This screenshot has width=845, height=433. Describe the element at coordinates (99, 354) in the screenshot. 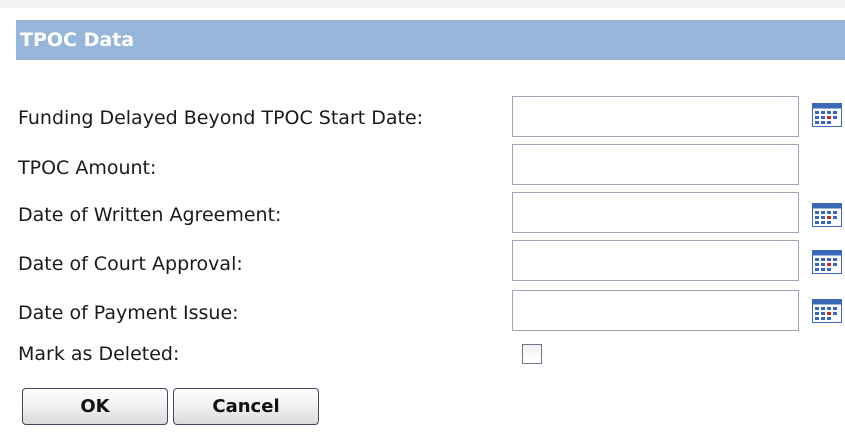

I see `mark-deleted-label: Mark as Deleted:` at that location.